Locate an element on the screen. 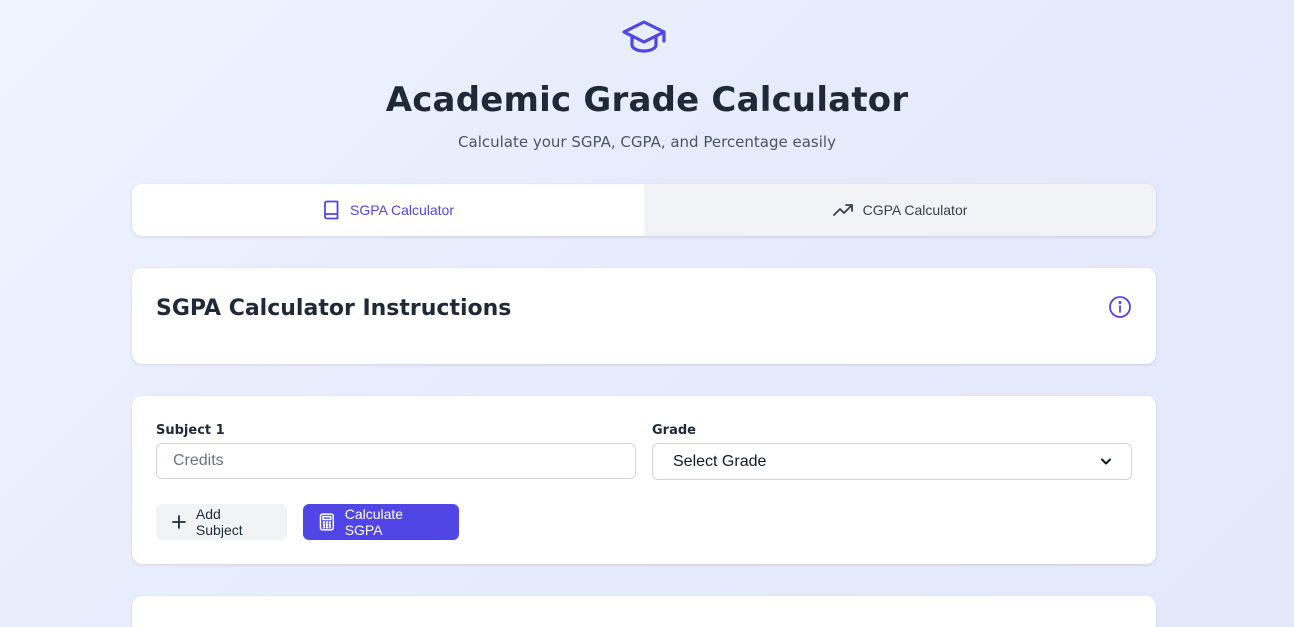 The width and height of the screenshot is (1294, 627). info-icon is located at coordinates (1120, 307).